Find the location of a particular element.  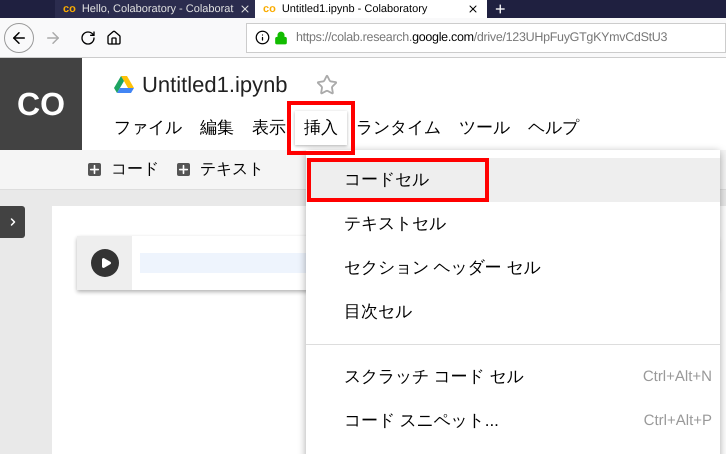

item-label: コードセル is located at coordinates (386, 180).